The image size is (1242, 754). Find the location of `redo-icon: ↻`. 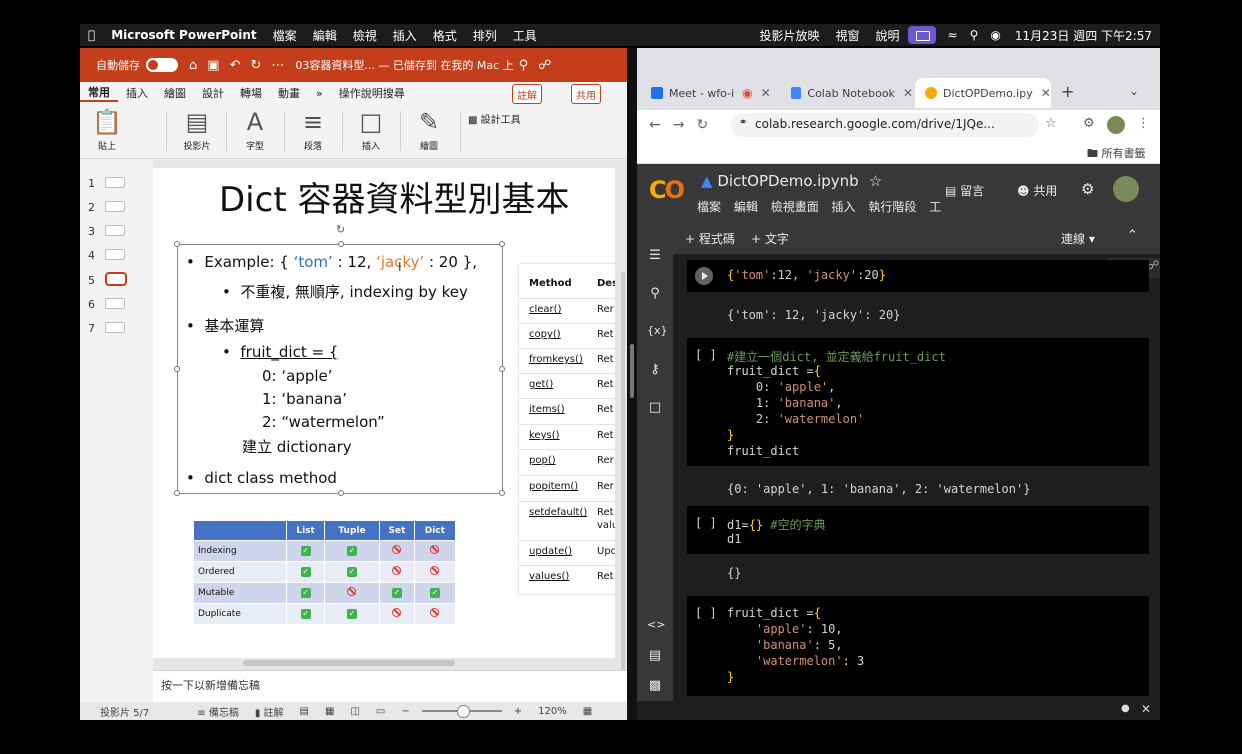

redo-icon: ↻ is located at coordinates (255, 65).